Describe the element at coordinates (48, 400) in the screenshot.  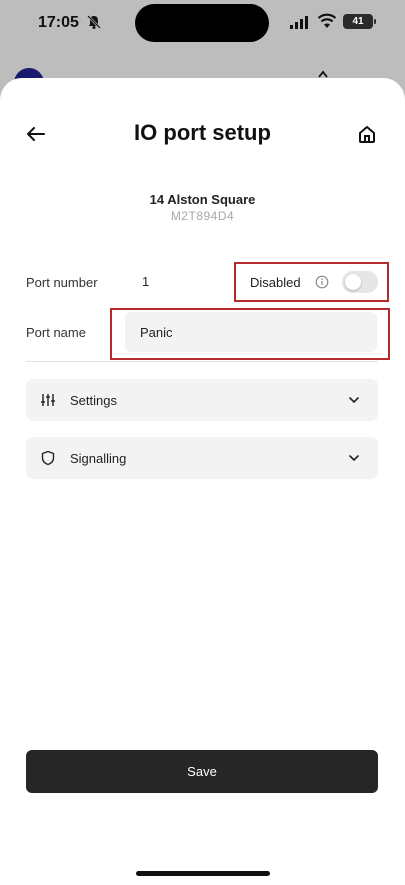
I see `sliders-icon` at that location.